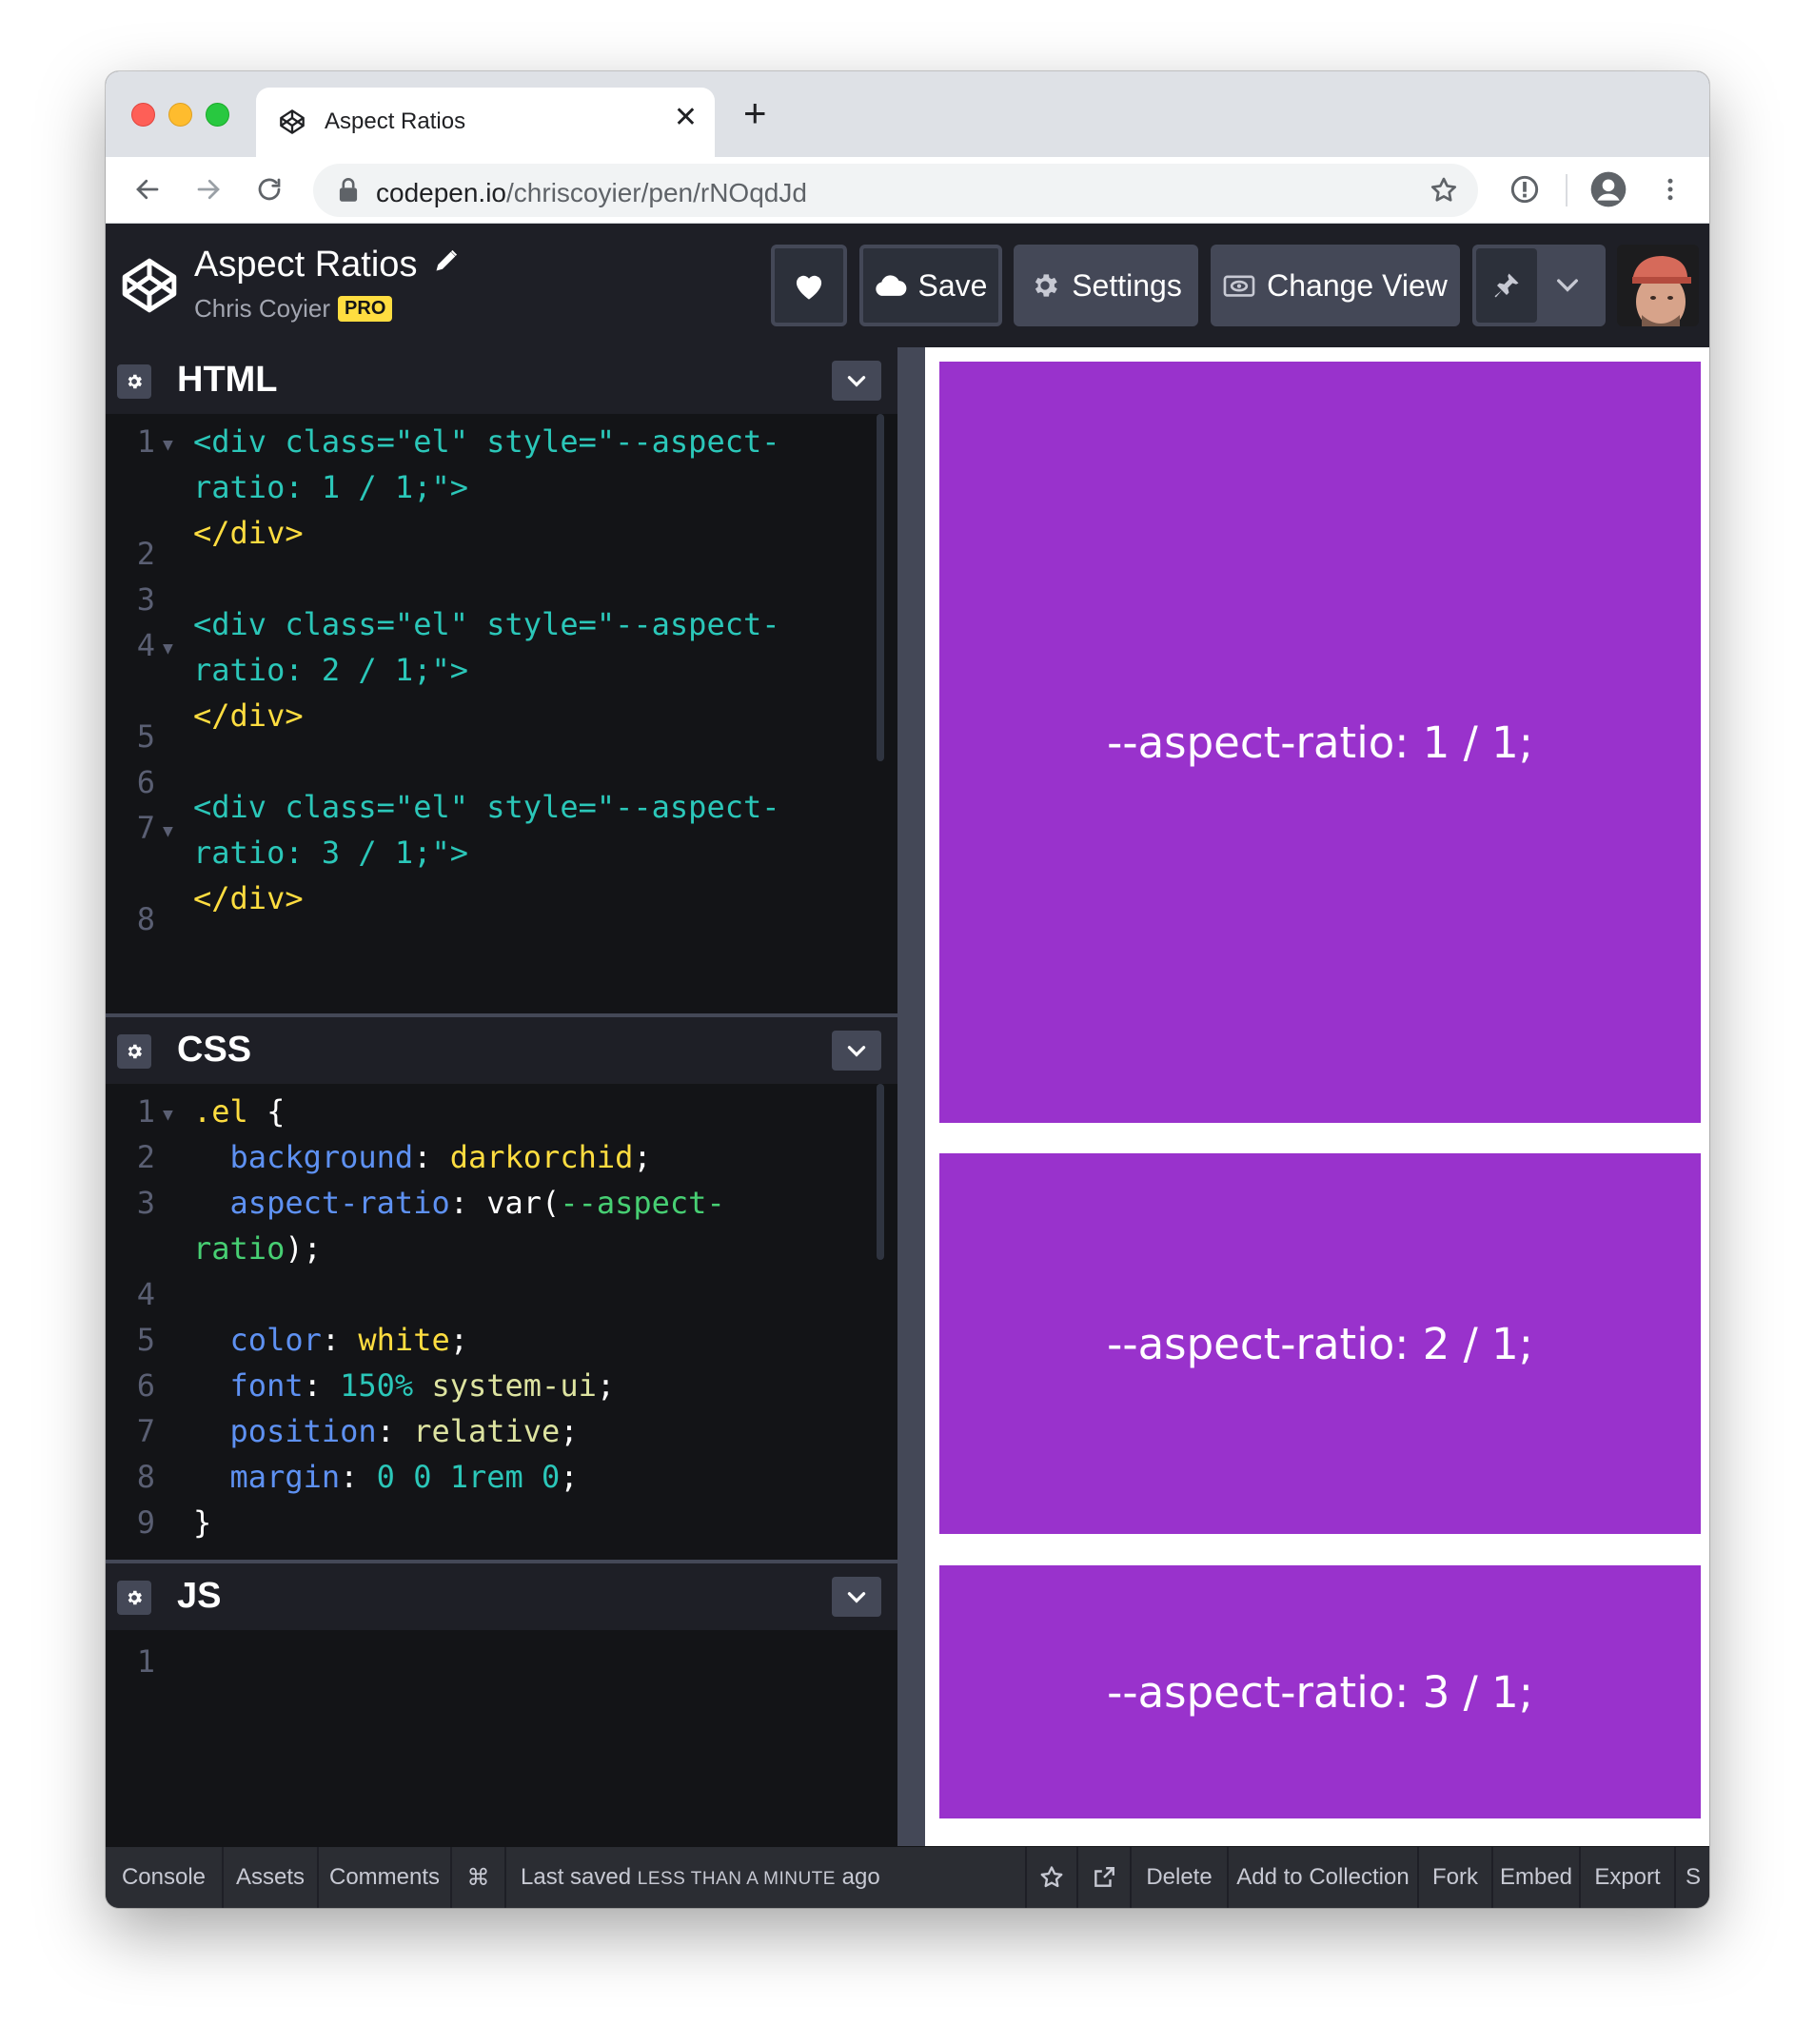 Image resolution: width=1814 pixels, height=2044 pixels. What do you see at coordinates (1456, 1878) in the screenshot?
I see `fork-button: Fork` at bounding box center [1456, 1878].